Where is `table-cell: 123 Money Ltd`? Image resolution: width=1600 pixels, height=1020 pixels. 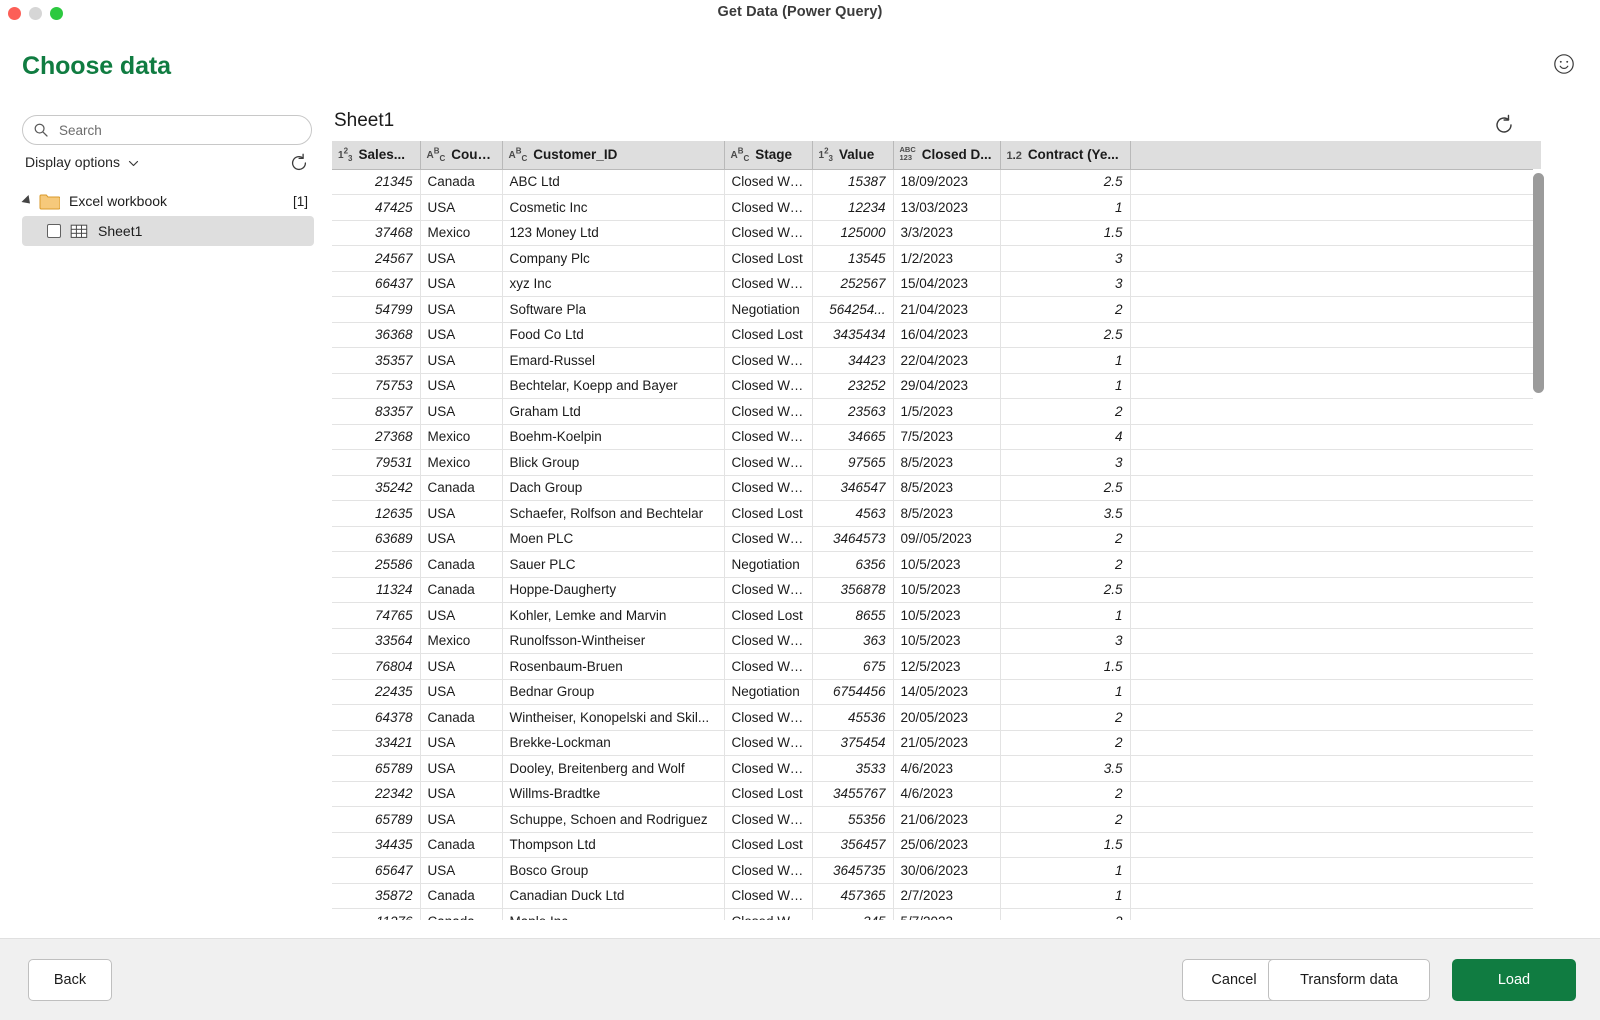
table-cell: 123 Money Ltd is located at coordinates (613, 233).